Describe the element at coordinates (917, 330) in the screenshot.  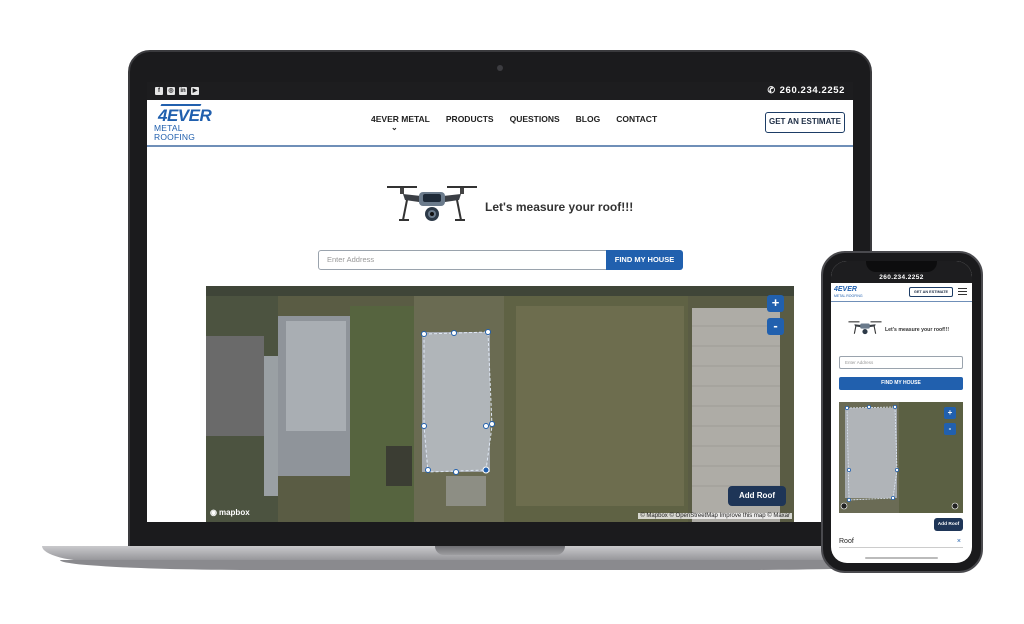
I see `phone-hero-title: Let's measure your roof!!!` at that location.